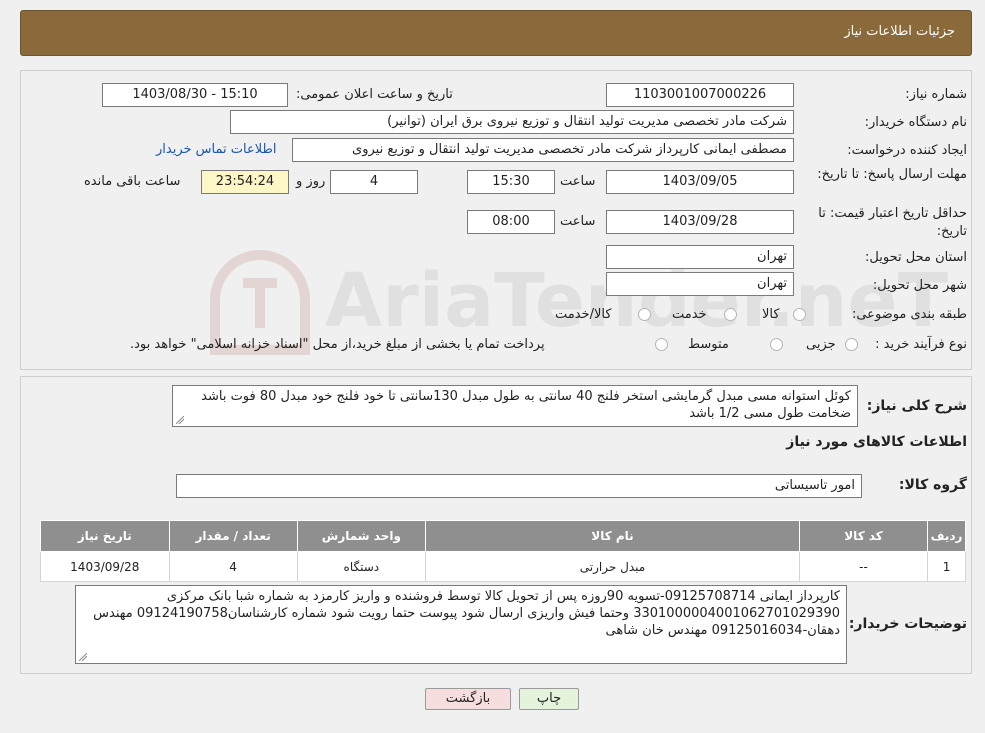 This screenshot has width=985, height=733. I want to click on deadline-time-label: ساعت, so click(578, 181).